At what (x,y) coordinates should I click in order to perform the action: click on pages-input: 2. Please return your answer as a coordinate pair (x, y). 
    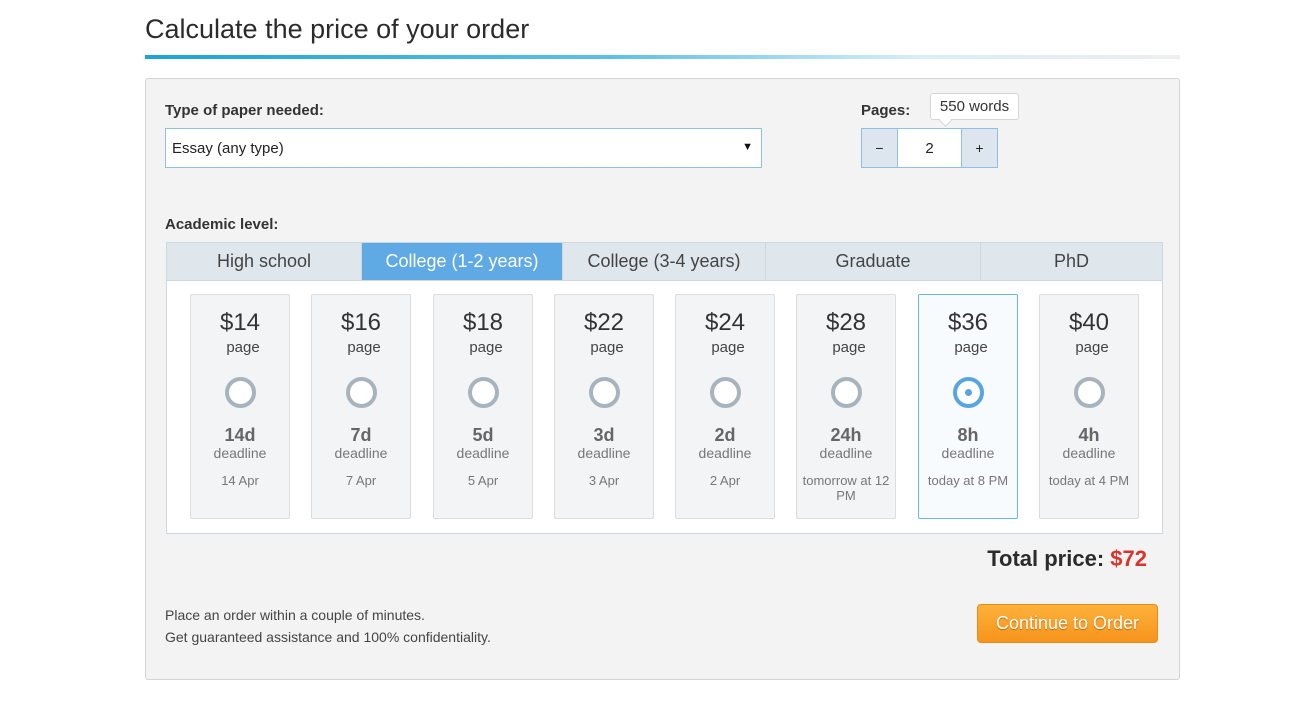
    Looking at the image, I should click on (929, 148).